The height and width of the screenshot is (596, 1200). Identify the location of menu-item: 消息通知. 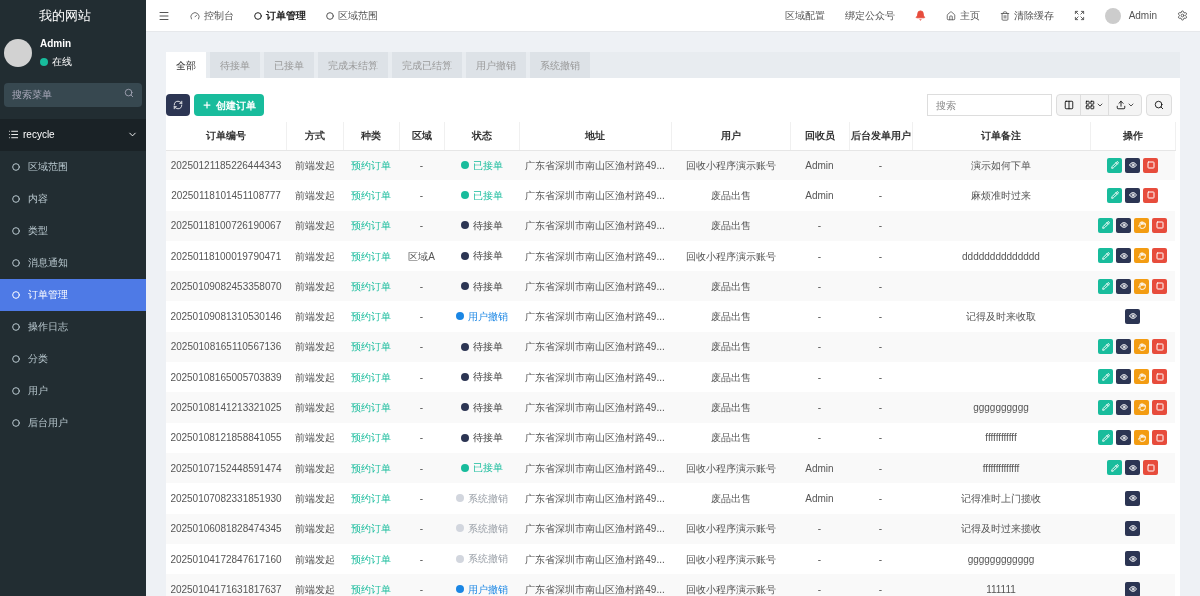
(73, 262).